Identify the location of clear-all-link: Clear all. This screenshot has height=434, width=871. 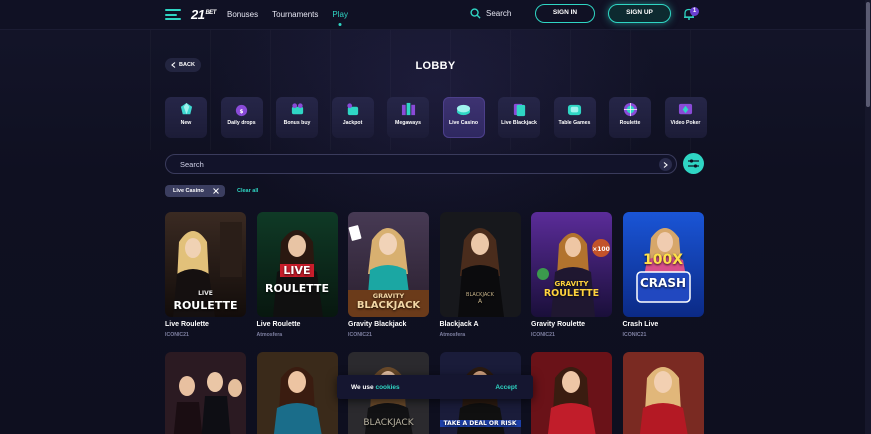
(247, 191).